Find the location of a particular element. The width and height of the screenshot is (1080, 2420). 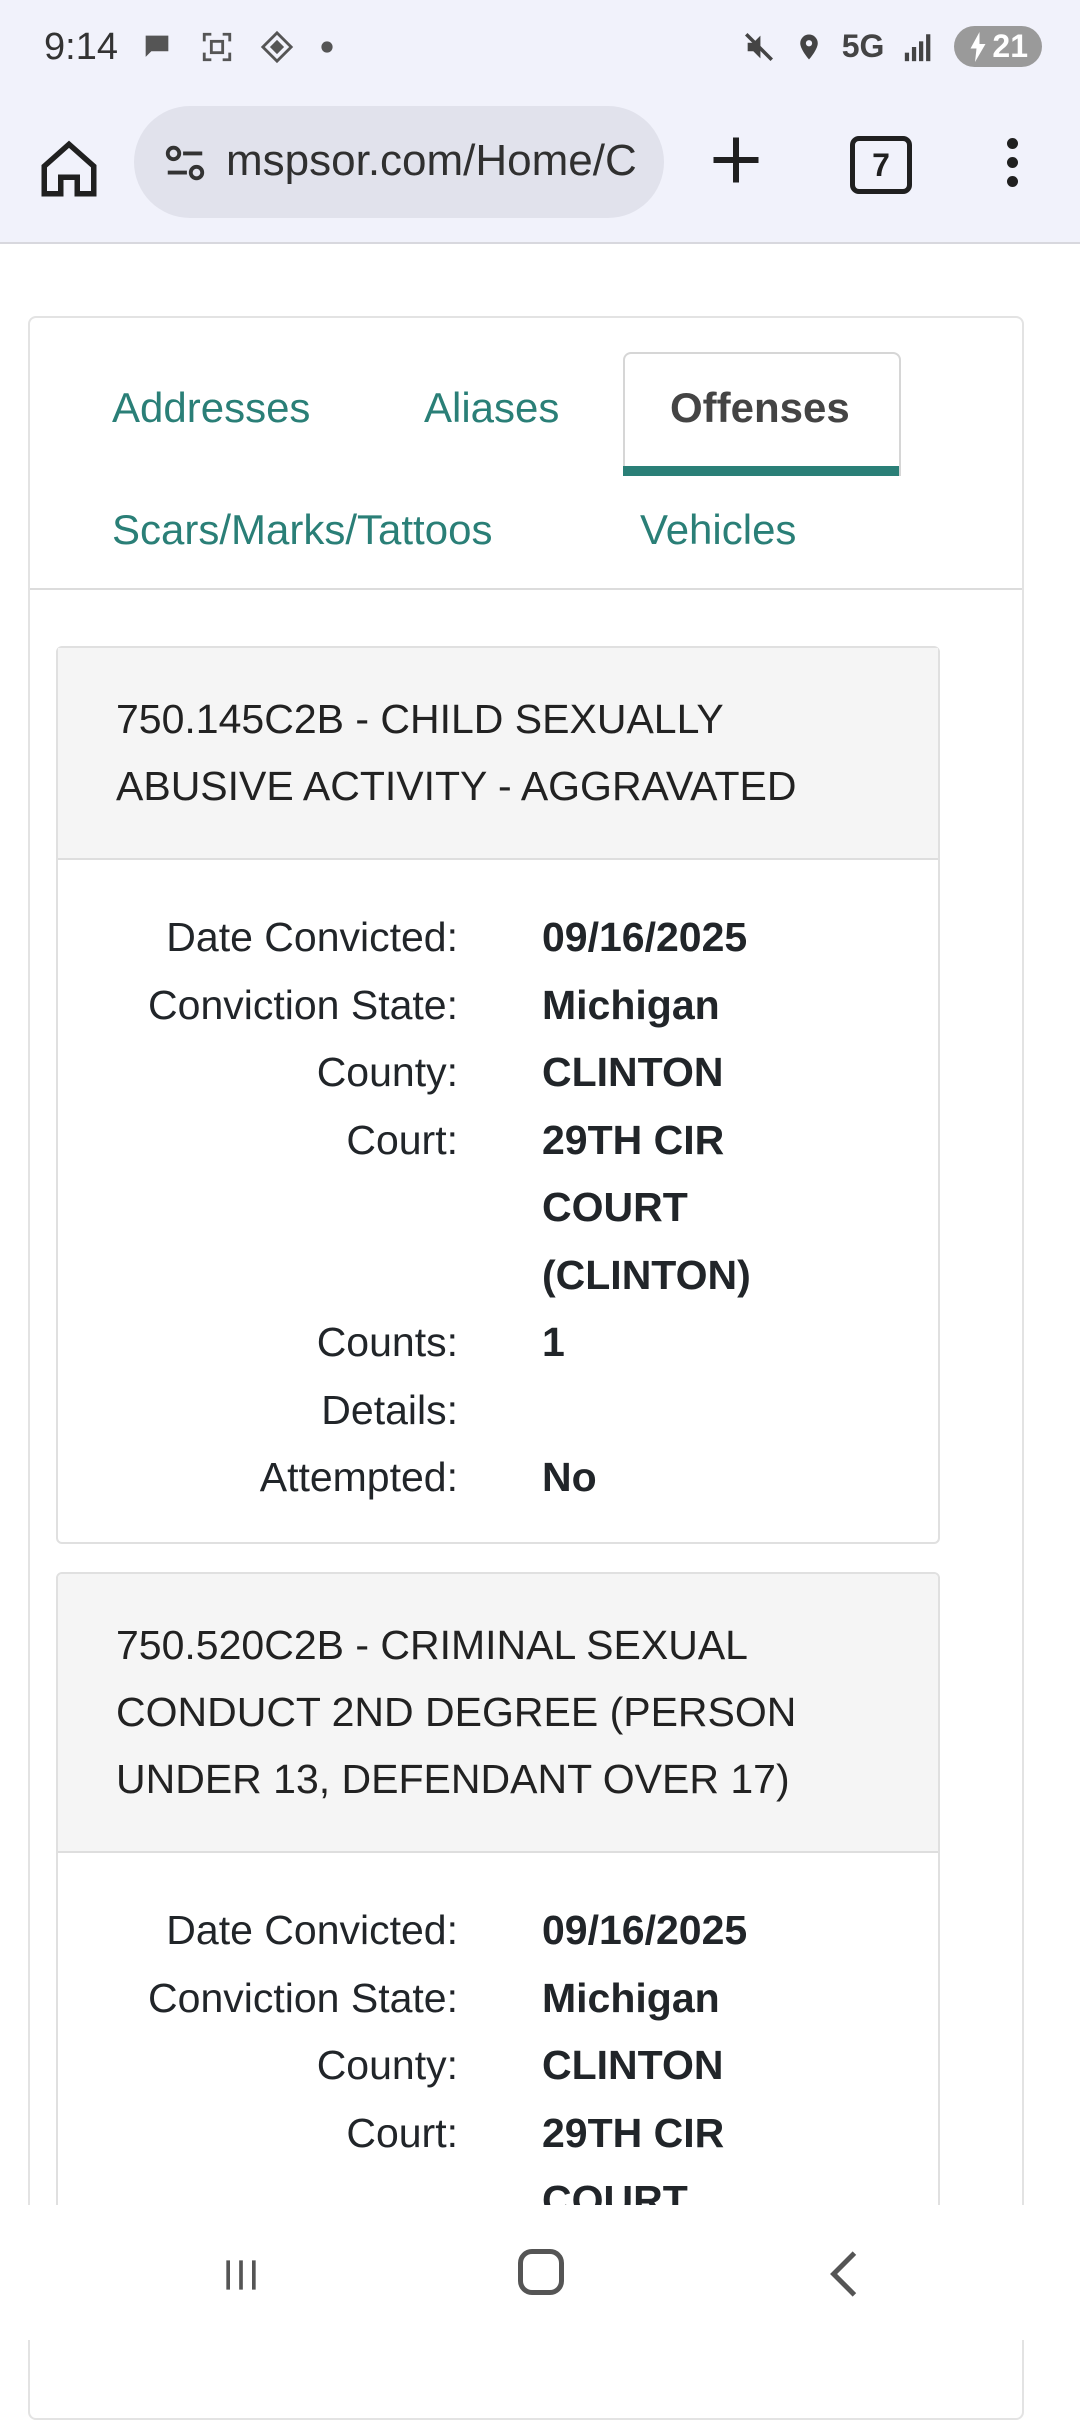

detail-row: Counts: 1 is located at coordinates (498, 1343).